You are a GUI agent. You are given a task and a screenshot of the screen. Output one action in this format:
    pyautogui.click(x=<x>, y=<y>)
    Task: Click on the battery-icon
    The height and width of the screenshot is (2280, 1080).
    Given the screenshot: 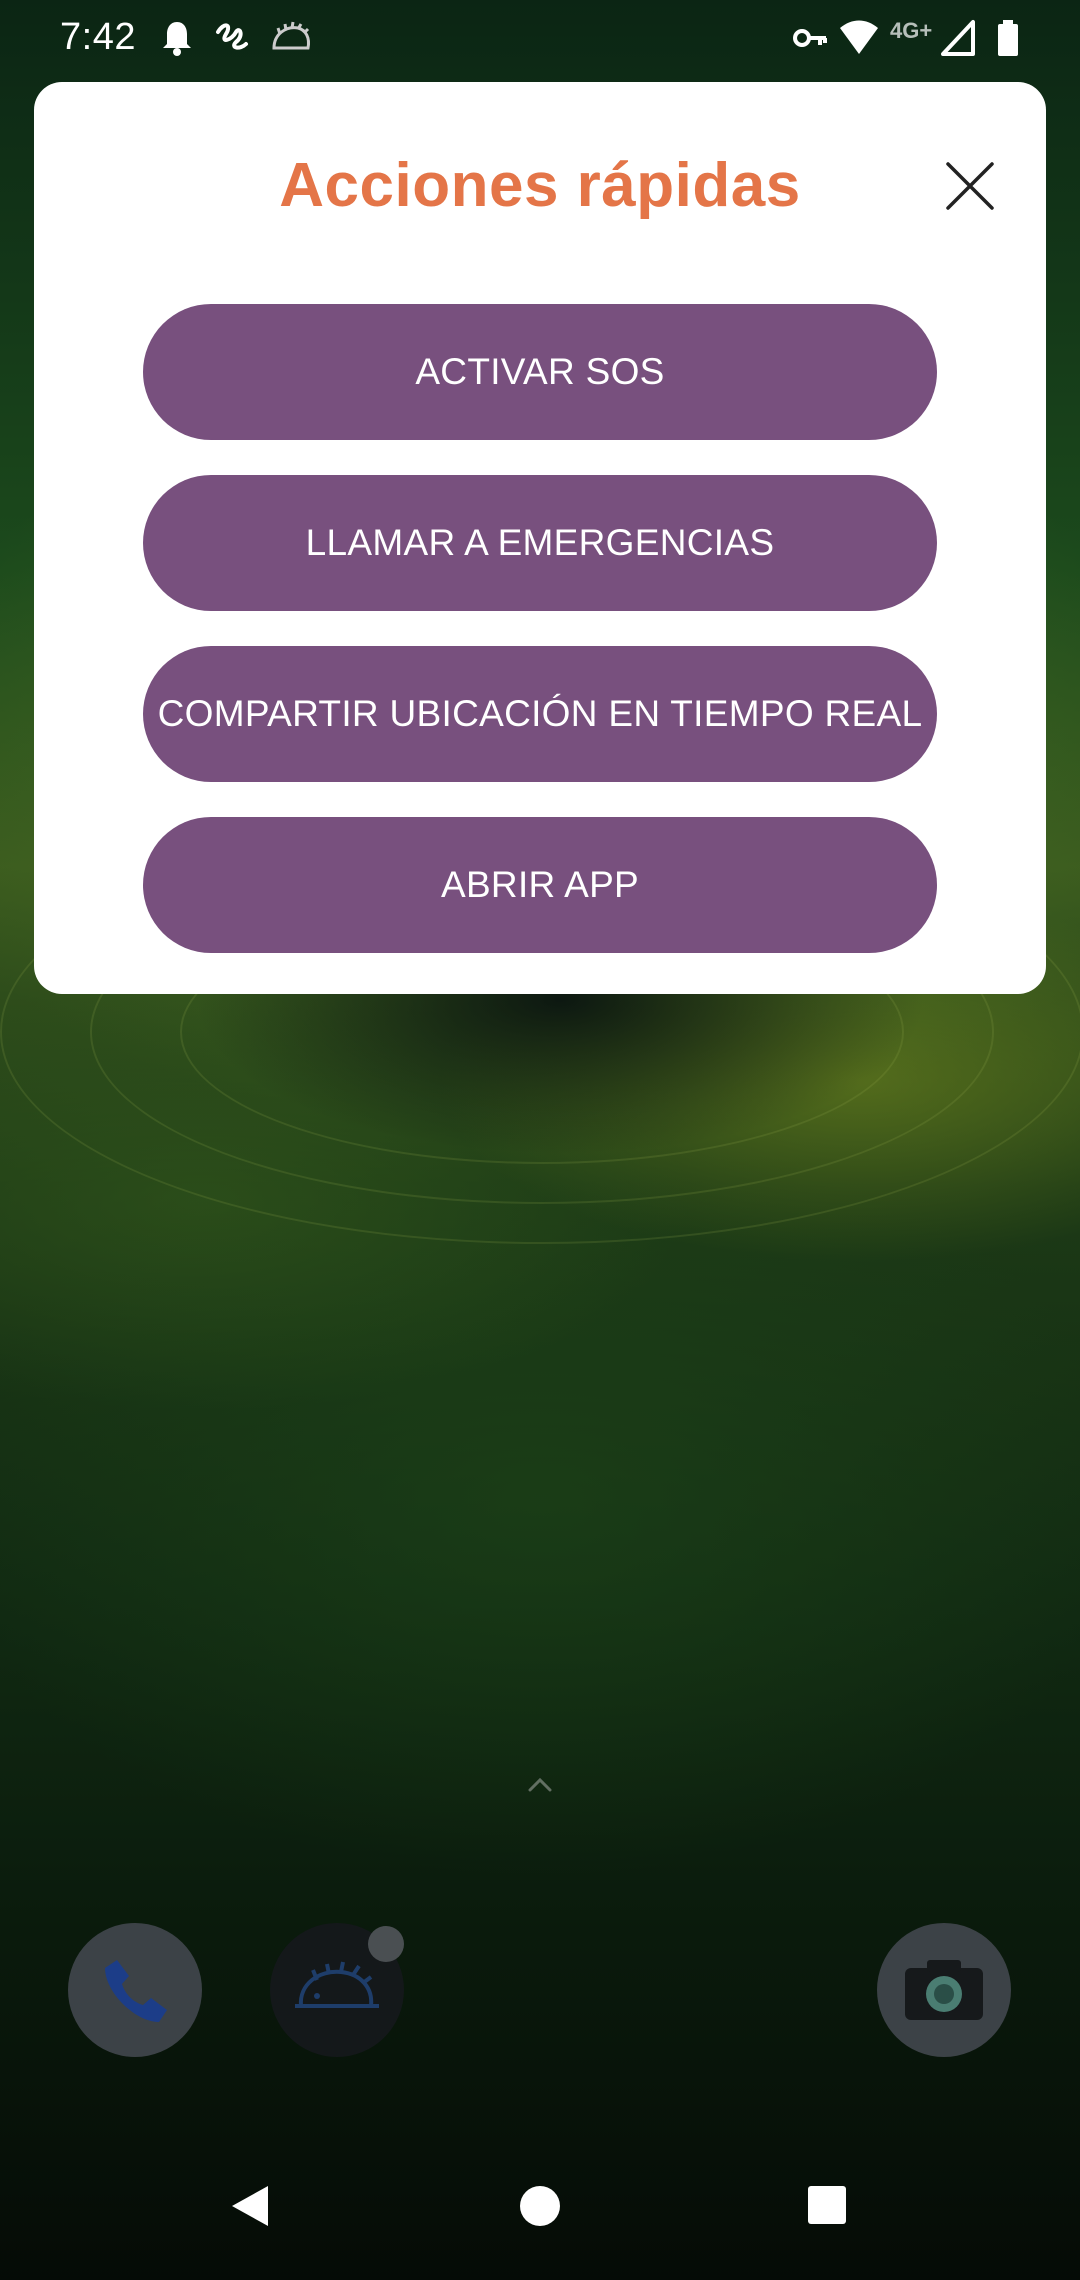 What is the action you would take?
    pyautogui.click(x=1008, y=38)
    